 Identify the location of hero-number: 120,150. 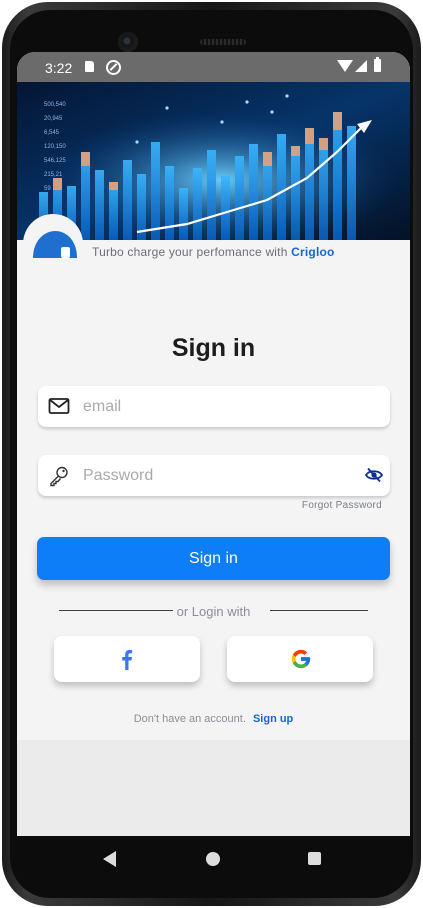
(55, 147).